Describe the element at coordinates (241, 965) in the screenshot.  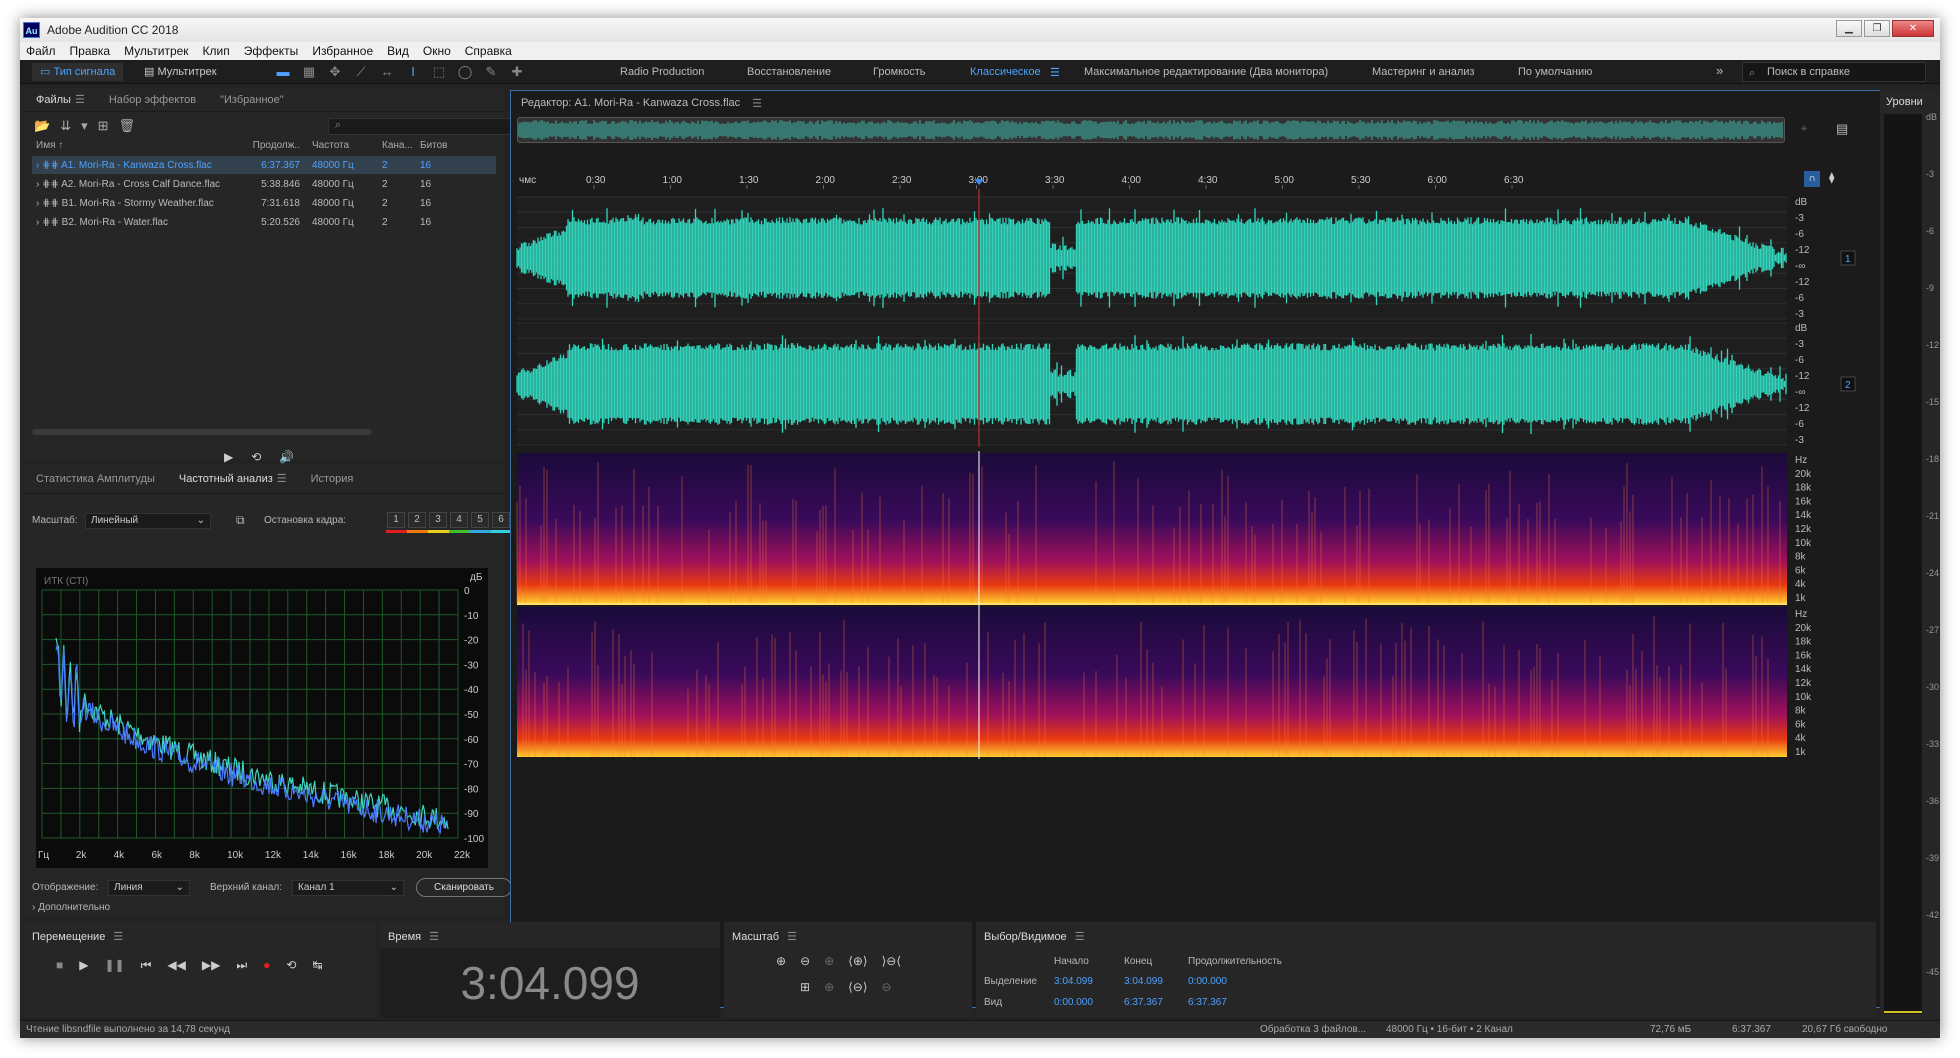
I see `move-to-end-icon: ⏭` at that location.